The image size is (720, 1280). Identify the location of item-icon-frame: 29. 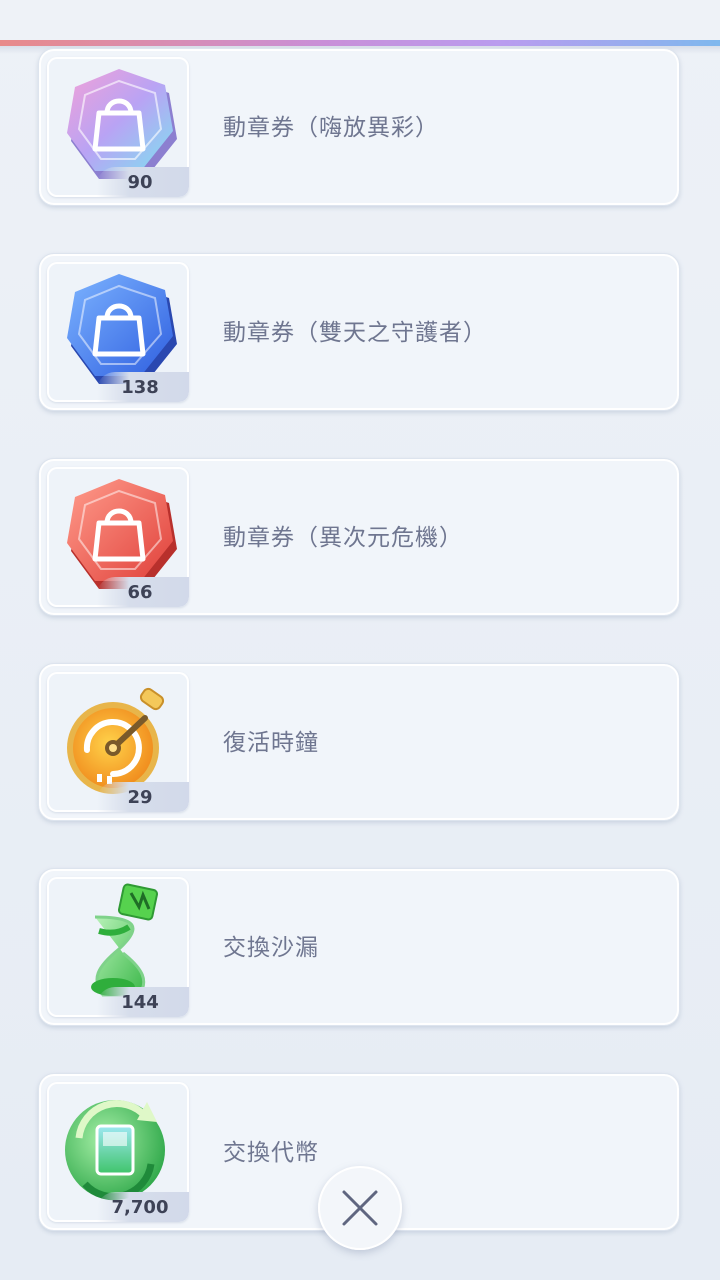
(118, 742).